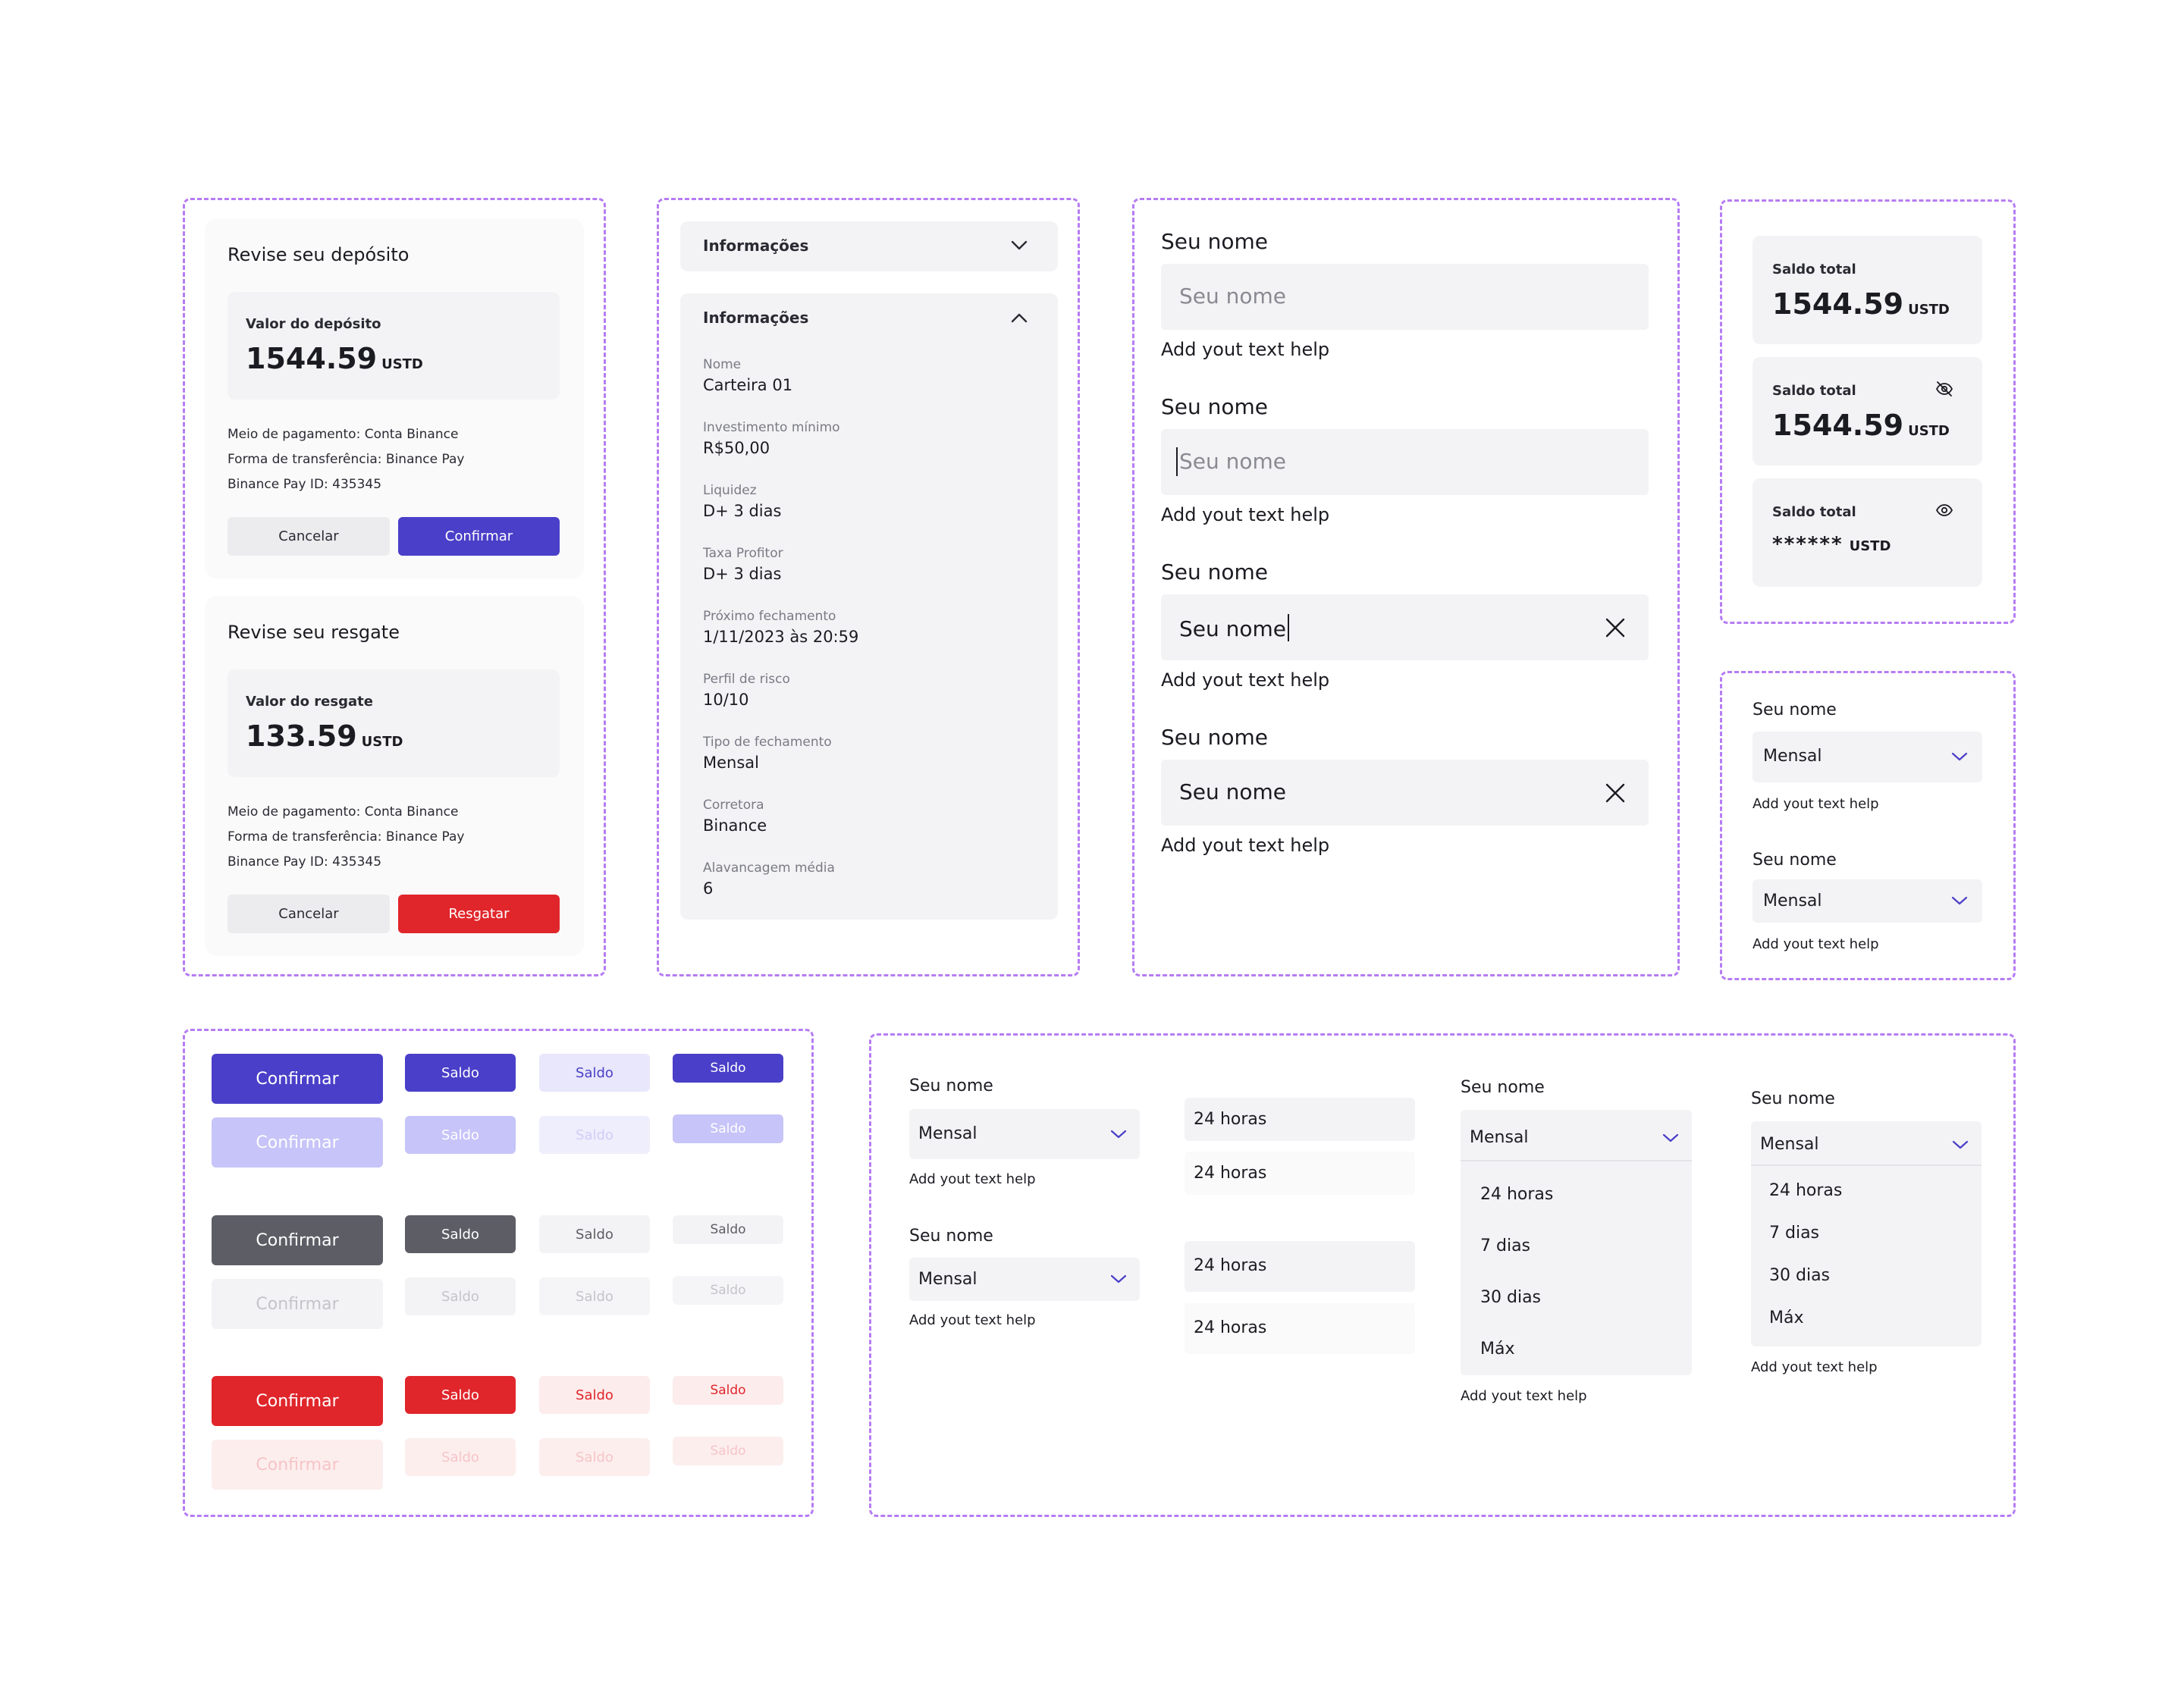  What do you see at coordinates (1300, 1328) in the screenshot?
I see `option-item-default-2: 24 horas` at bounding box center [1300, 1328].